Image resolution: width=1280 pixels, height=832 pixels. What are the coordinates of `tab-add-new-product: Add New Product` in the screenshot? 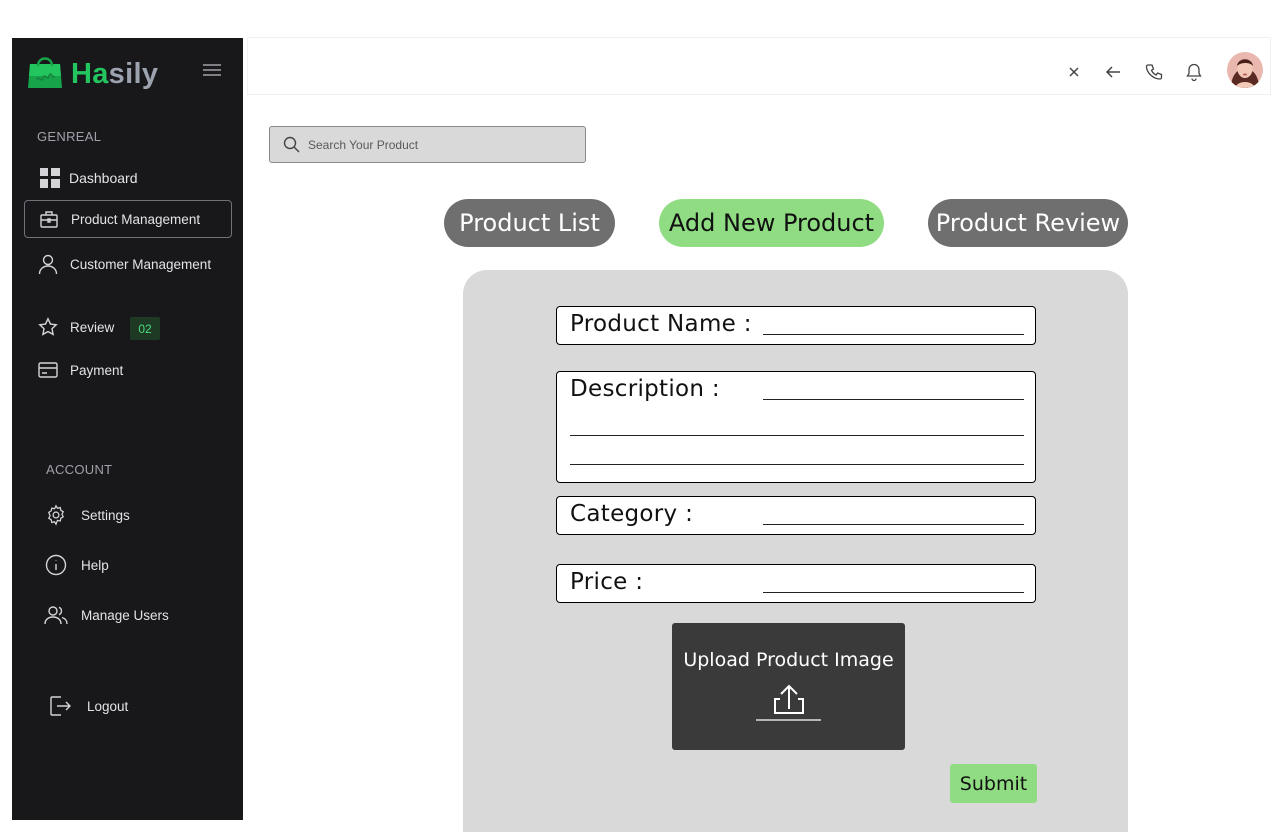 It's located at (771, 223).